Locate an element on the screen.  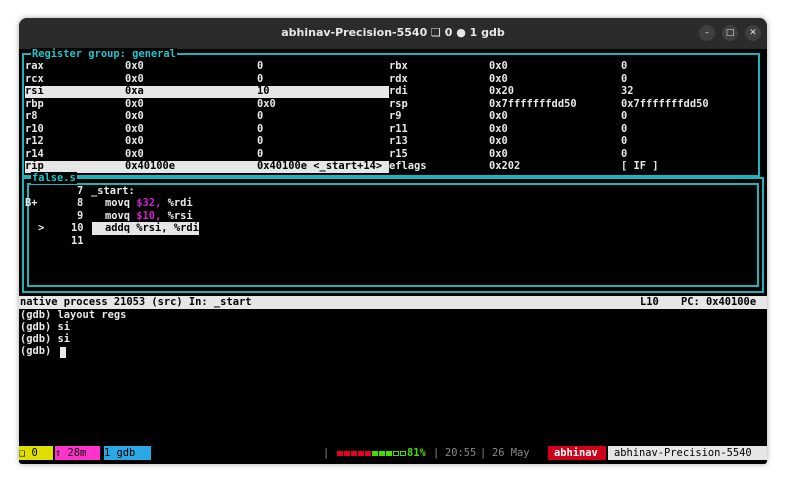
register-value: 0x40100e <_start+14> is located at coordinates (320, 166).